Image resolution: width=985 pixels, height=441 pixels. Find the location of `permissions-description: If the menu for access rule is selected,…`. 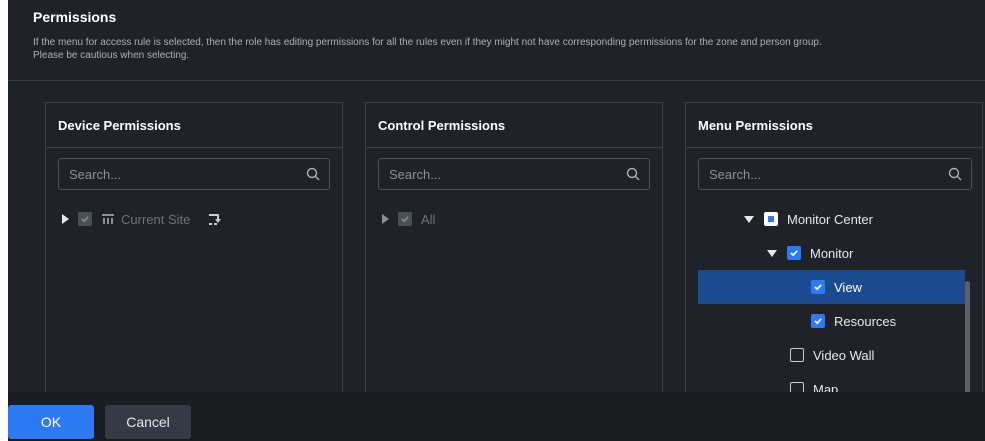

permissions-description: If the menu for access rule is selected,… is located at coordinates (427, 49).